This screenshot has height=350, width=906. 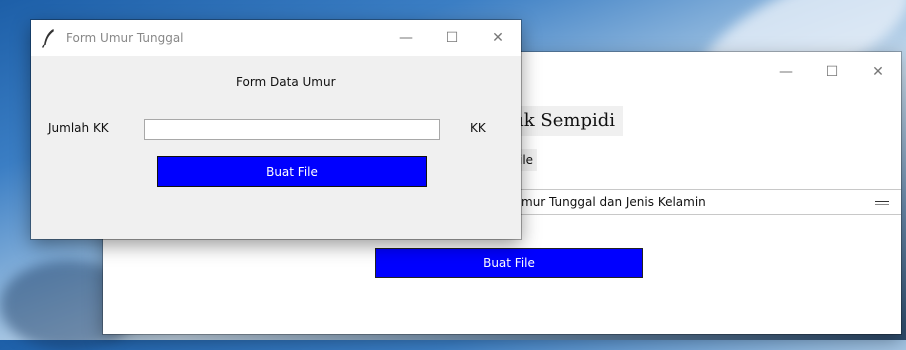 What do you see at coordinates (286, 82) in the screenshot?
I see `form-heading: Form Data Umur` at bounding box center [286, 82].